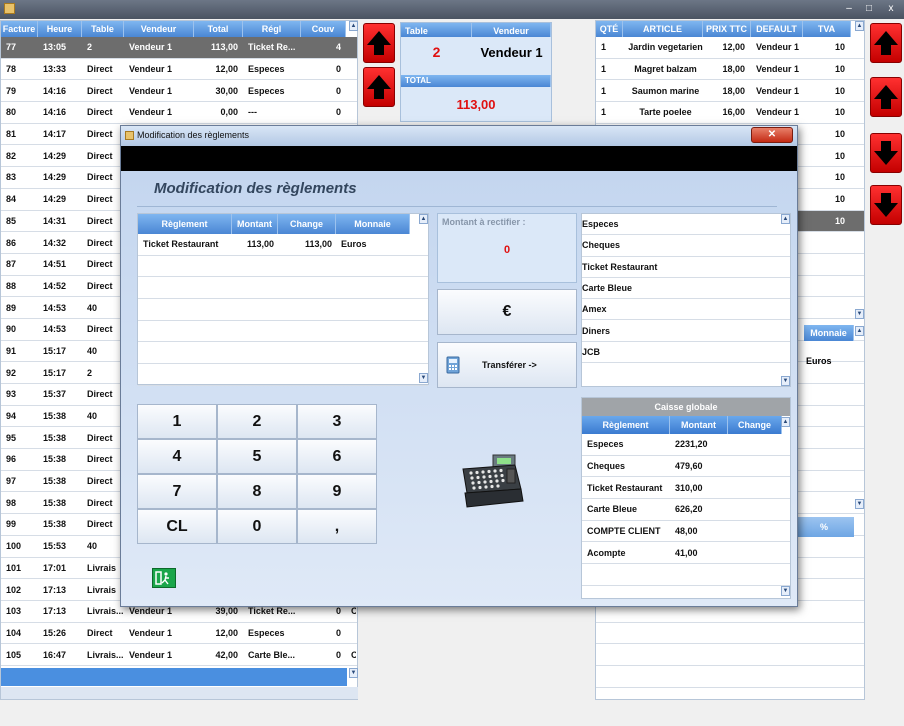 This screenshot has height=726, width=904. Describe the element at coordinates (14, 567) in the screenshot. I see `invoice-cell: 101` at that location.